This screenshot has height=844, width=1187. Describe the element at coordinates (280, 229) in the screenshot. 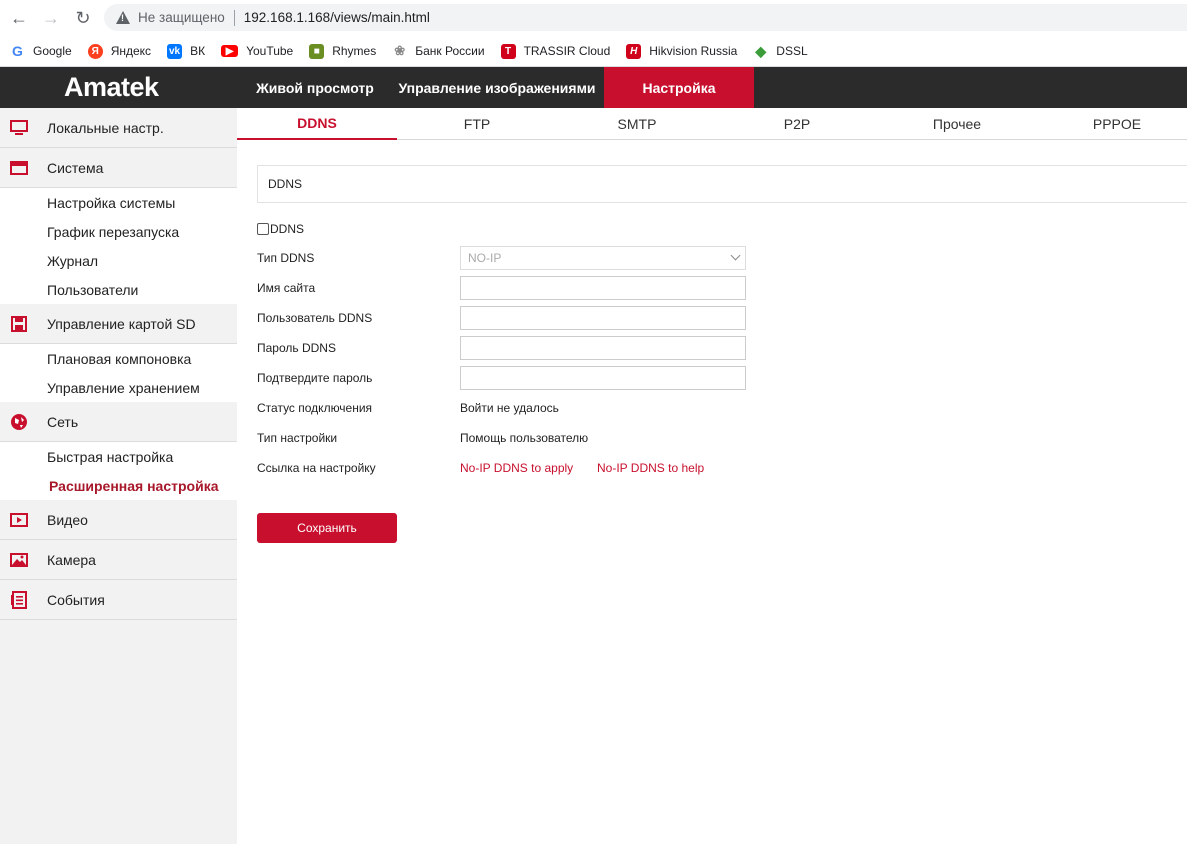

I see `ddns-enable-checkbox: DDNS` at that location.